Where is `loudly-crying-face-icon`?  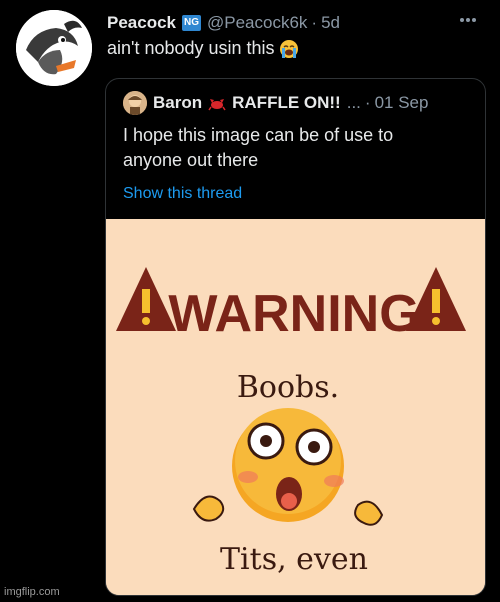
loudly-crying-face-icon is located at coordinates (289, 49).